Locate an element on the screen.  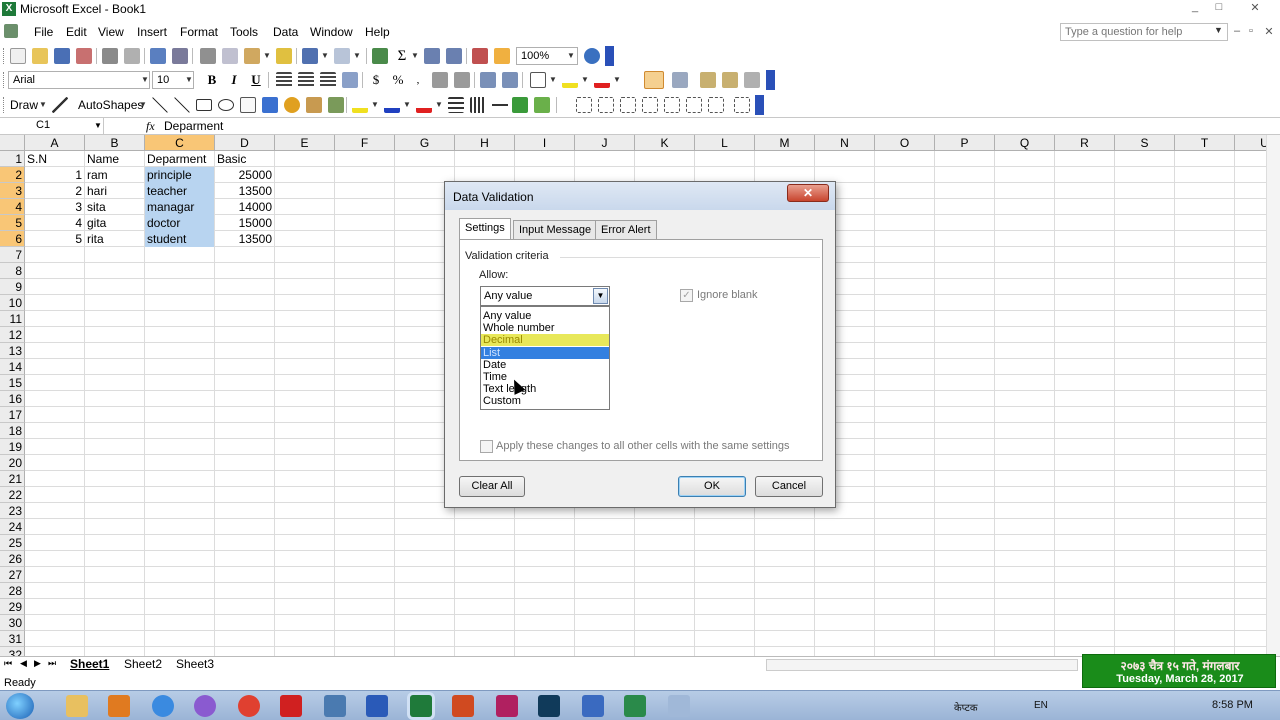
maximize-button: □ is located at coordinates (1219, 7).